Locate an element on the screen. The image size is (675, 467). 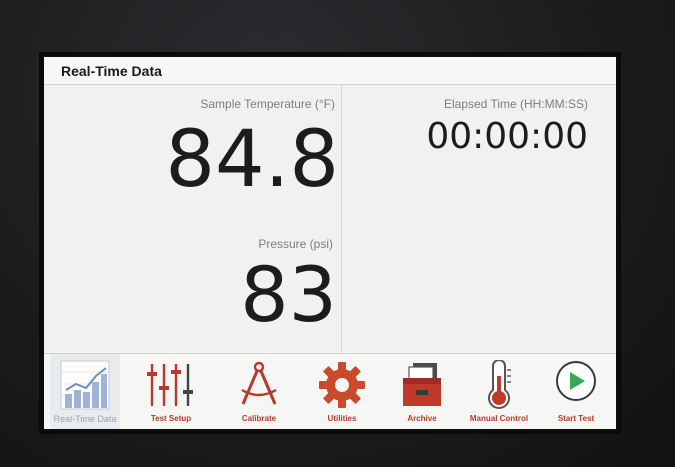
elapsed-time-value: 00:00:00 is located at coordinates (507, 136).